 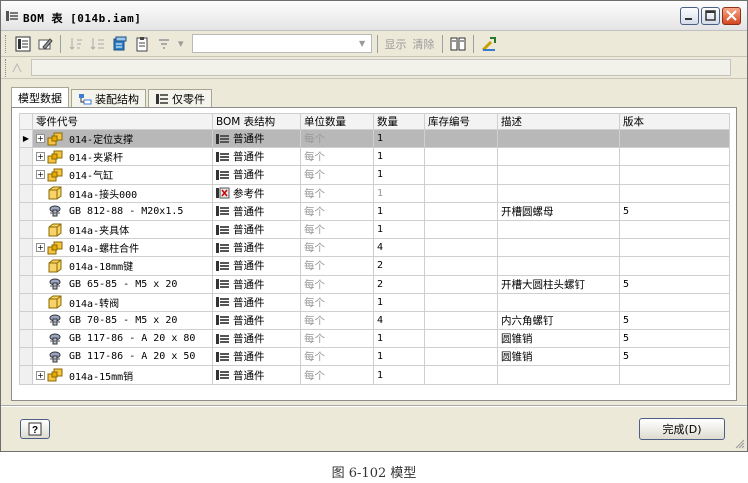 What do you see at coordinates (122, 229) in the screenshot?
I see `cell-part: 014a-夹具体` at bounding box center [122, 229].